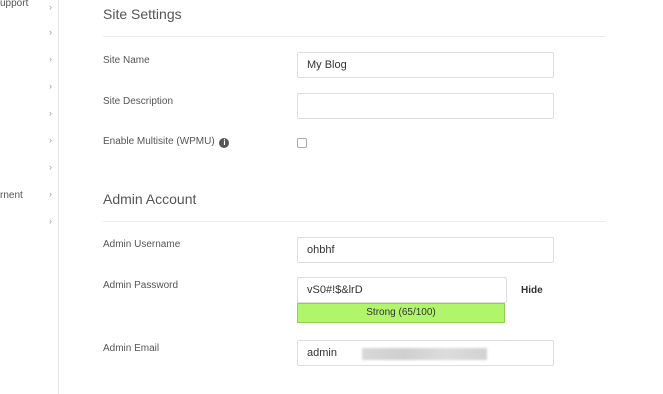 Image resolution: width=663 pixels, height=394 pixels. What do you see at coordinates (131, 348) in the screenshot?
I see `admin-email-label: Admin Email` at bounding box center [131, 348].